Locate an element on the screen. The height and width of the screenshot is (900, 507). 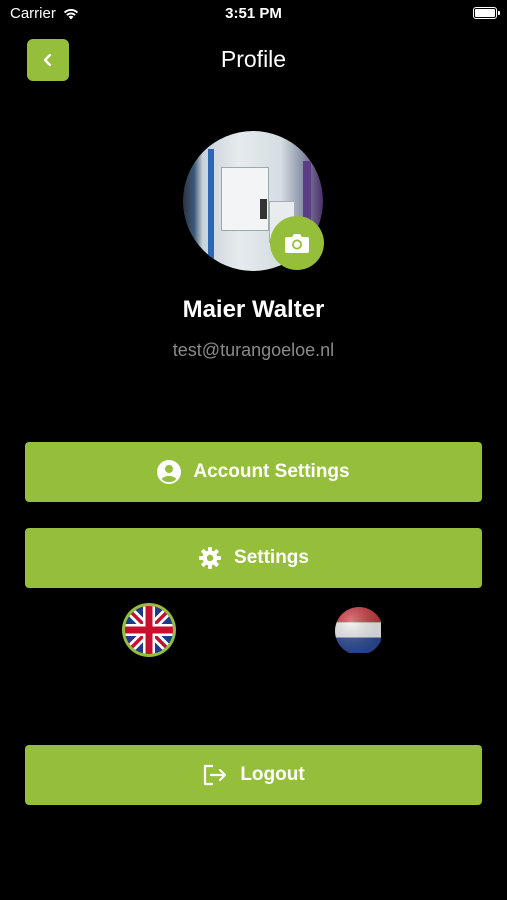
account-settings-label: Account Settings is located at coordinates (271, 471).